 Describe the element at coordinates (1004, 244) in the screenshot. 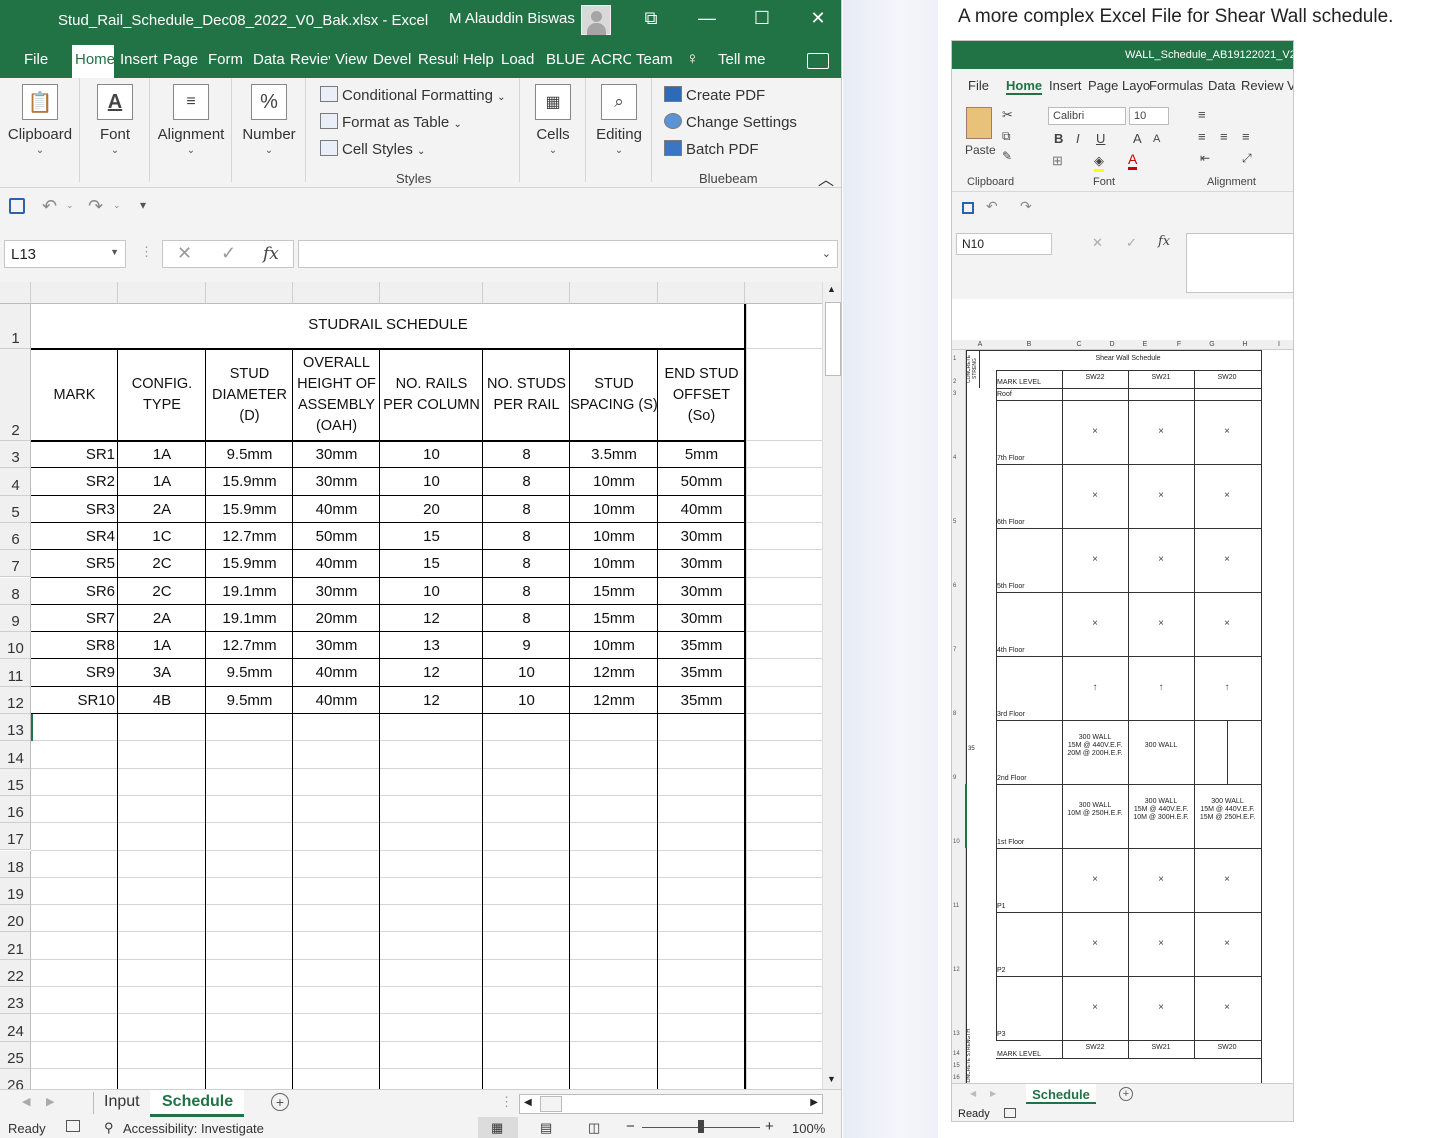

I see `name-box: N10` at that location.